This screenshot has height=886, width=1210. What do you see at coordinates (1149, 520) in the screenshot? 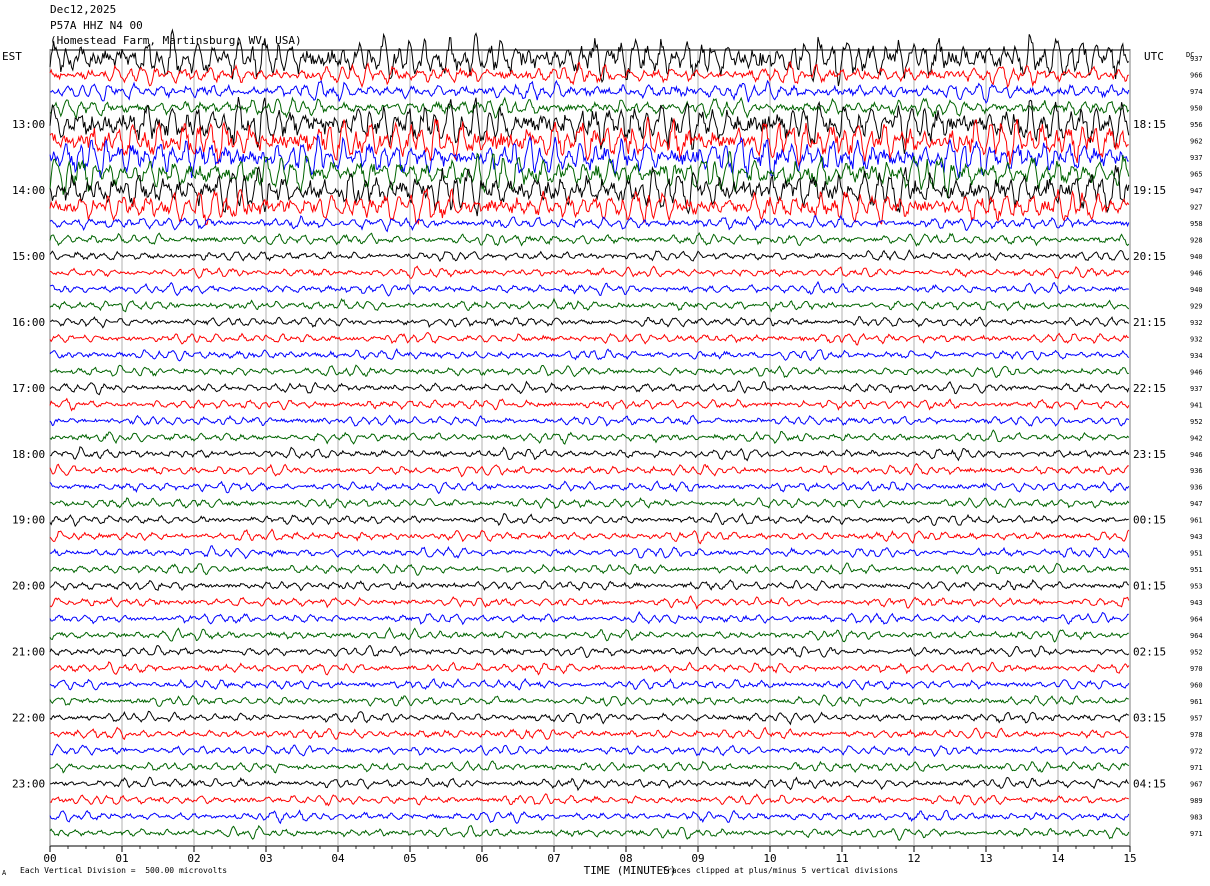
I see `right-hour-label: 00:15` at bounding box center [1149, 520].